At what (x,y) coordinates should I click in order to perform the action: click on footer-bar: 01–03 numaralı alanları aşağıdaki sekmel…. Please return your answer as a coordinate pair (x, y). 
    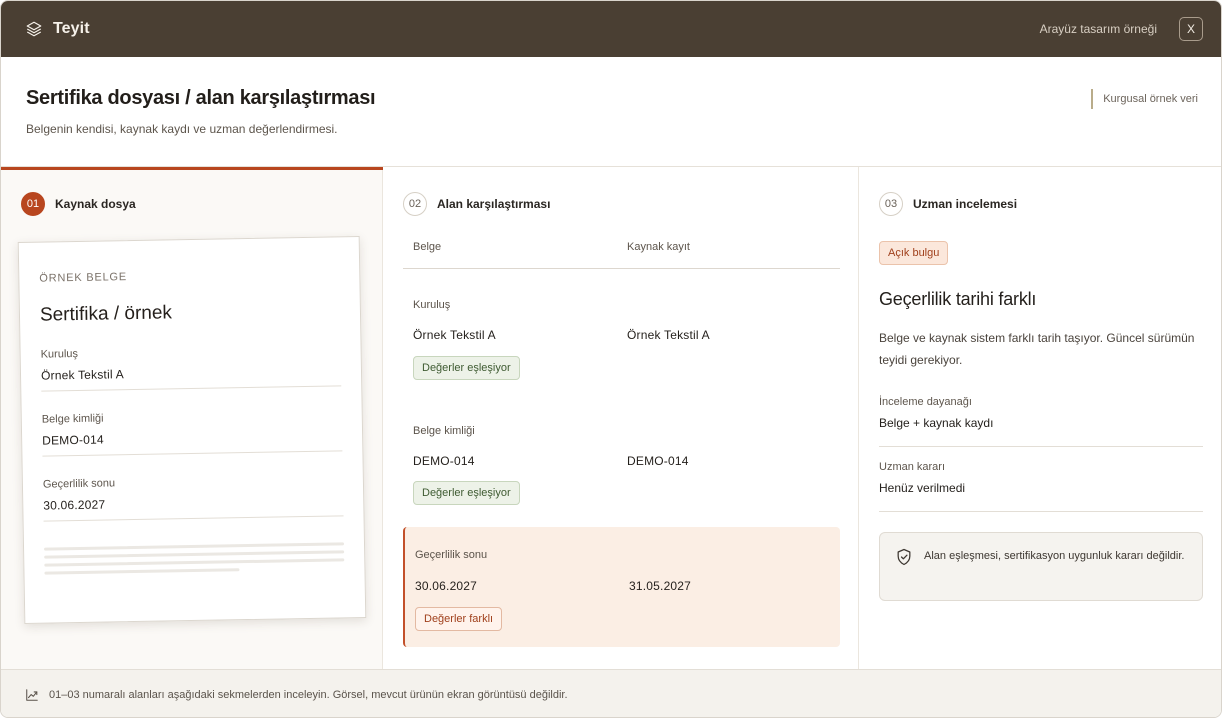
    Looking at the image, I should click on (611, 693).